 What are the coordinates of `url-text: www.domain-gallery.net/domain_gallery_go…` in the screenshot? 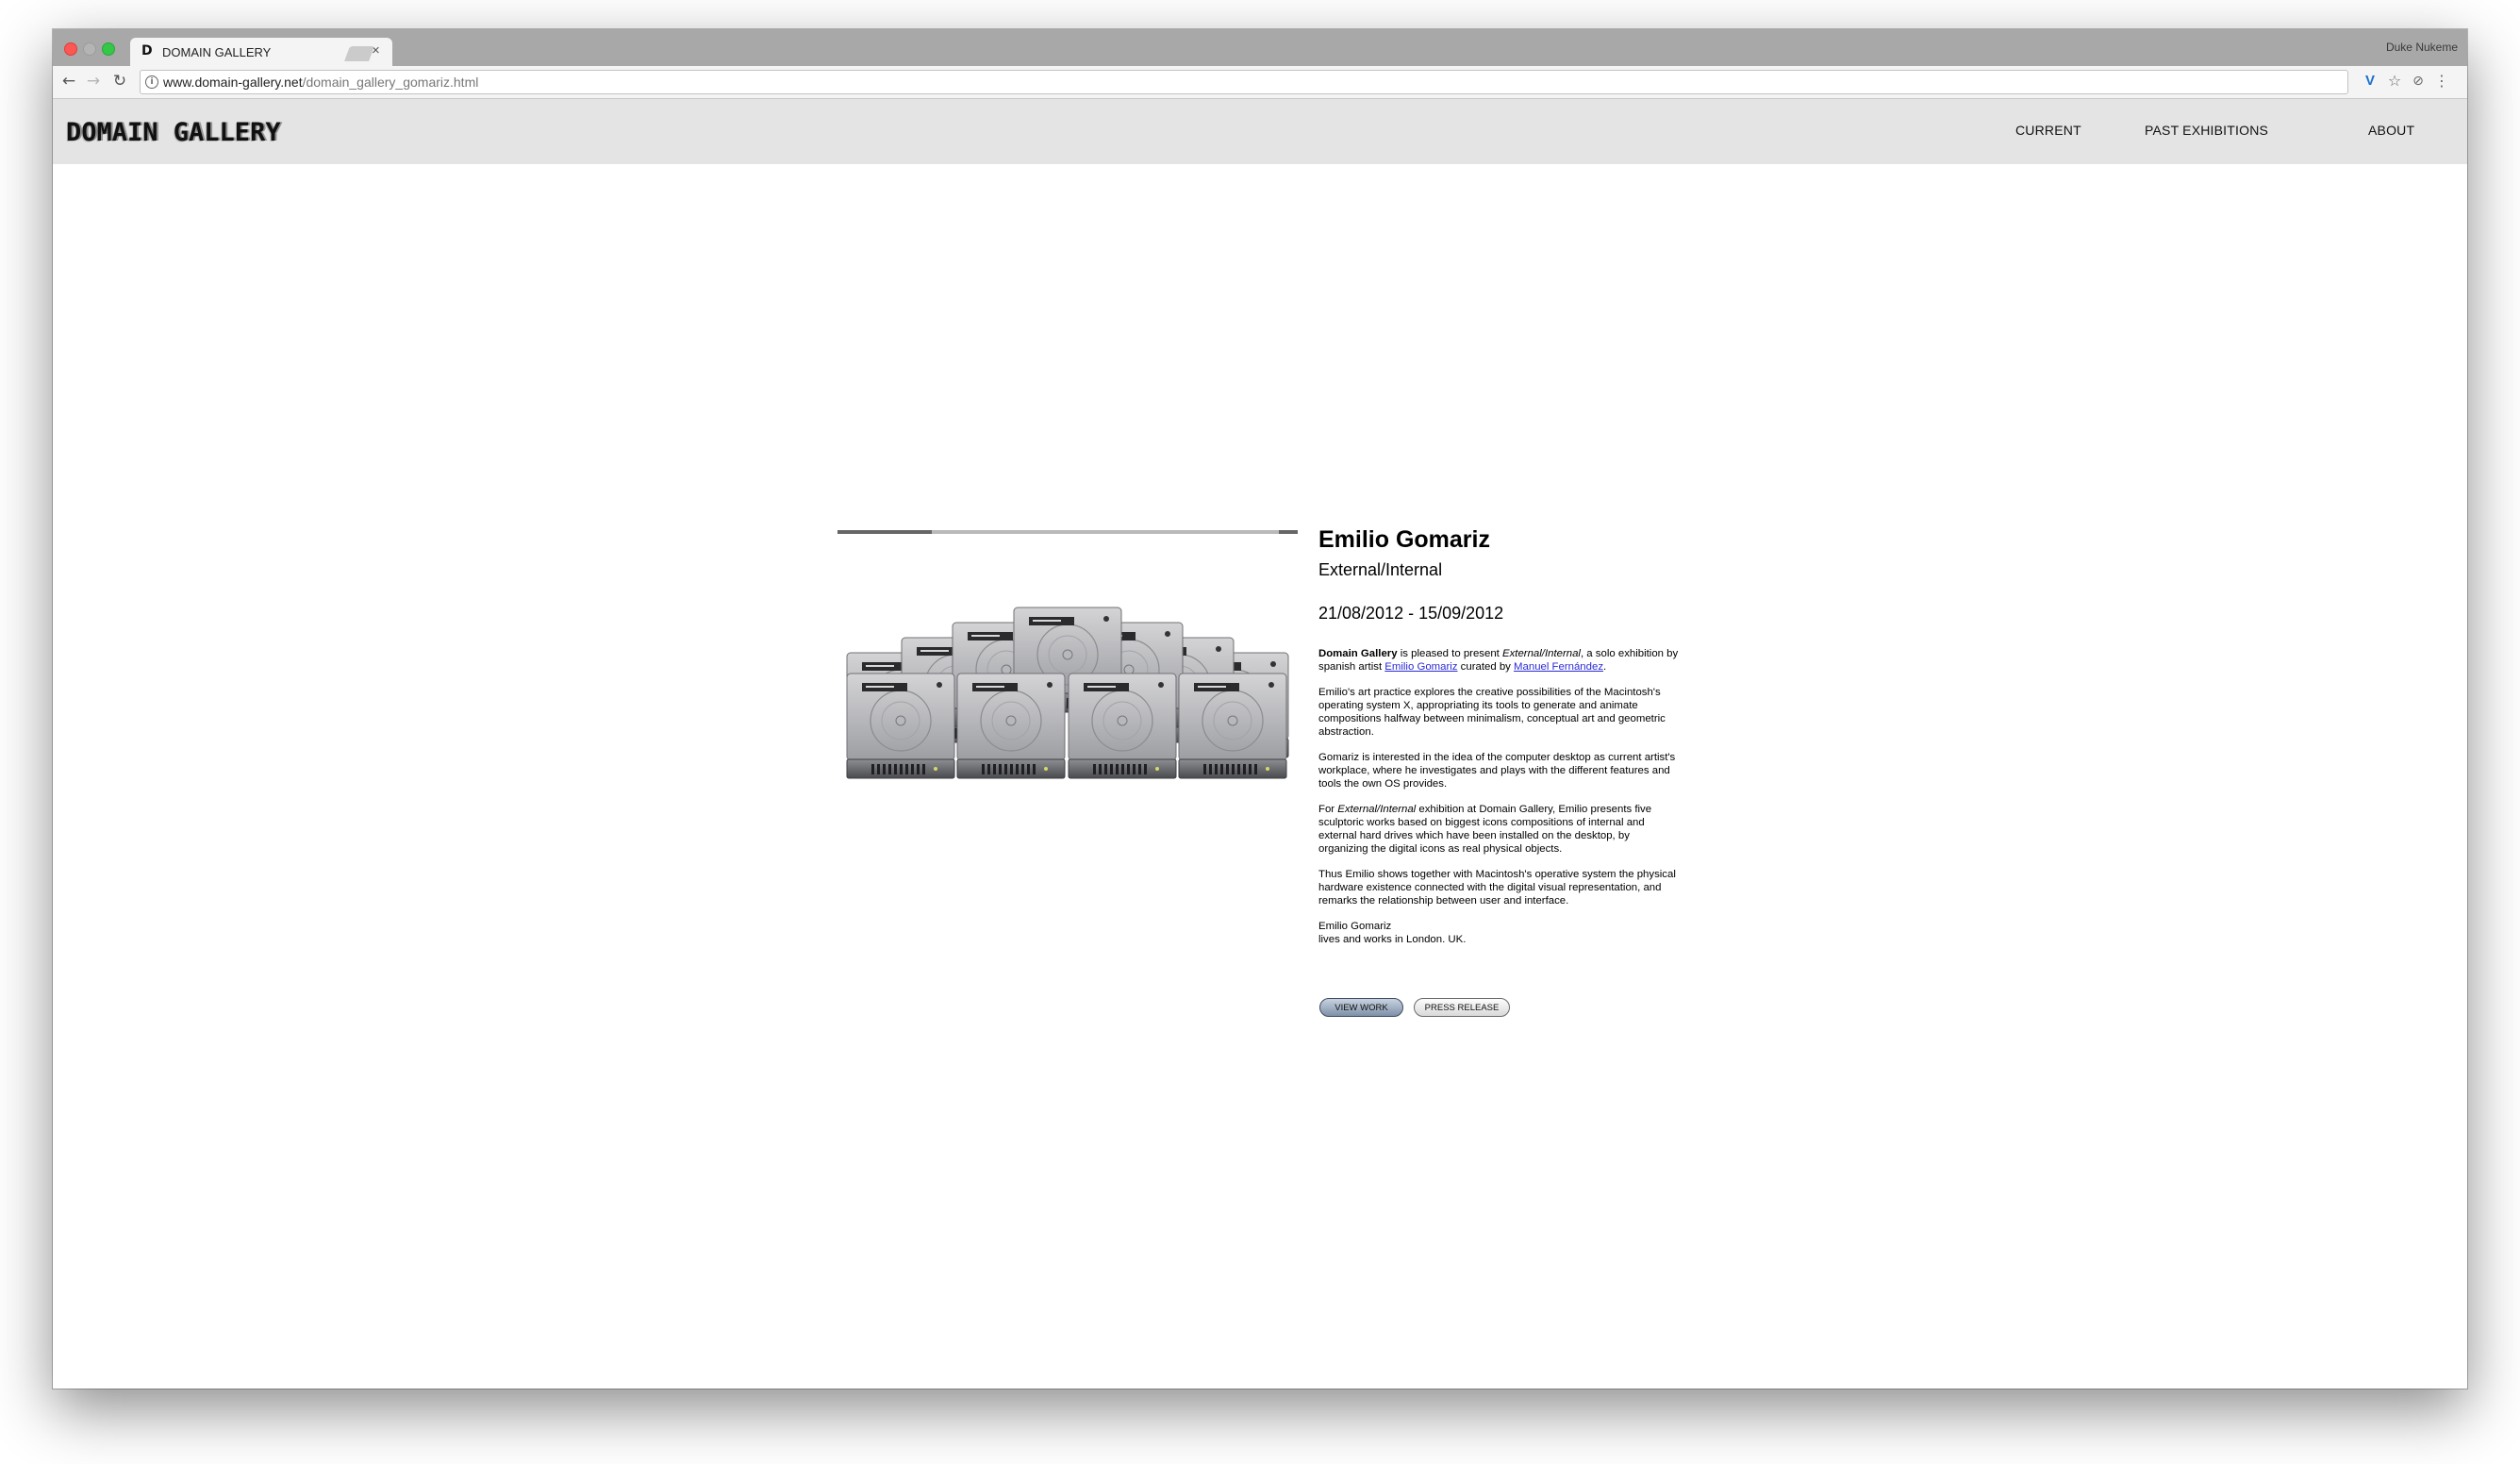 It's located at (320, 82).